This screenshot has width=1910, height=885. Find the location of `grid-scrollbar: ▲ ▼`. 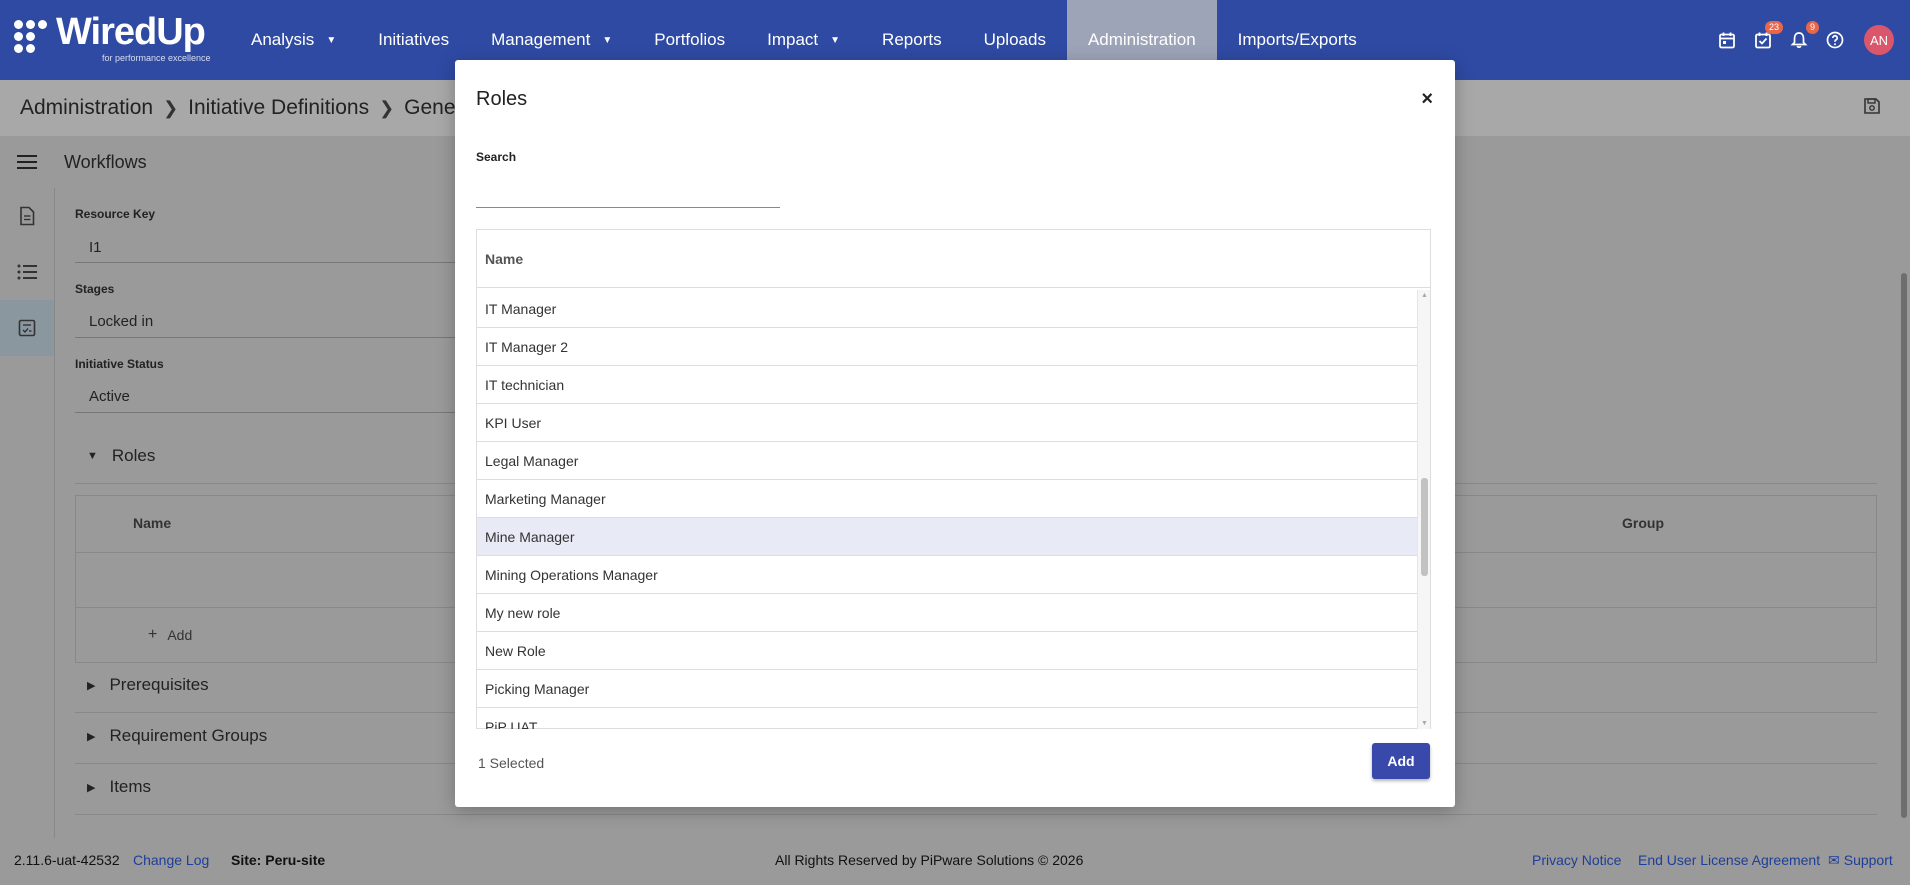

grid-scrollbar: ▲ ▼ is located at coordinates (1423, 509).